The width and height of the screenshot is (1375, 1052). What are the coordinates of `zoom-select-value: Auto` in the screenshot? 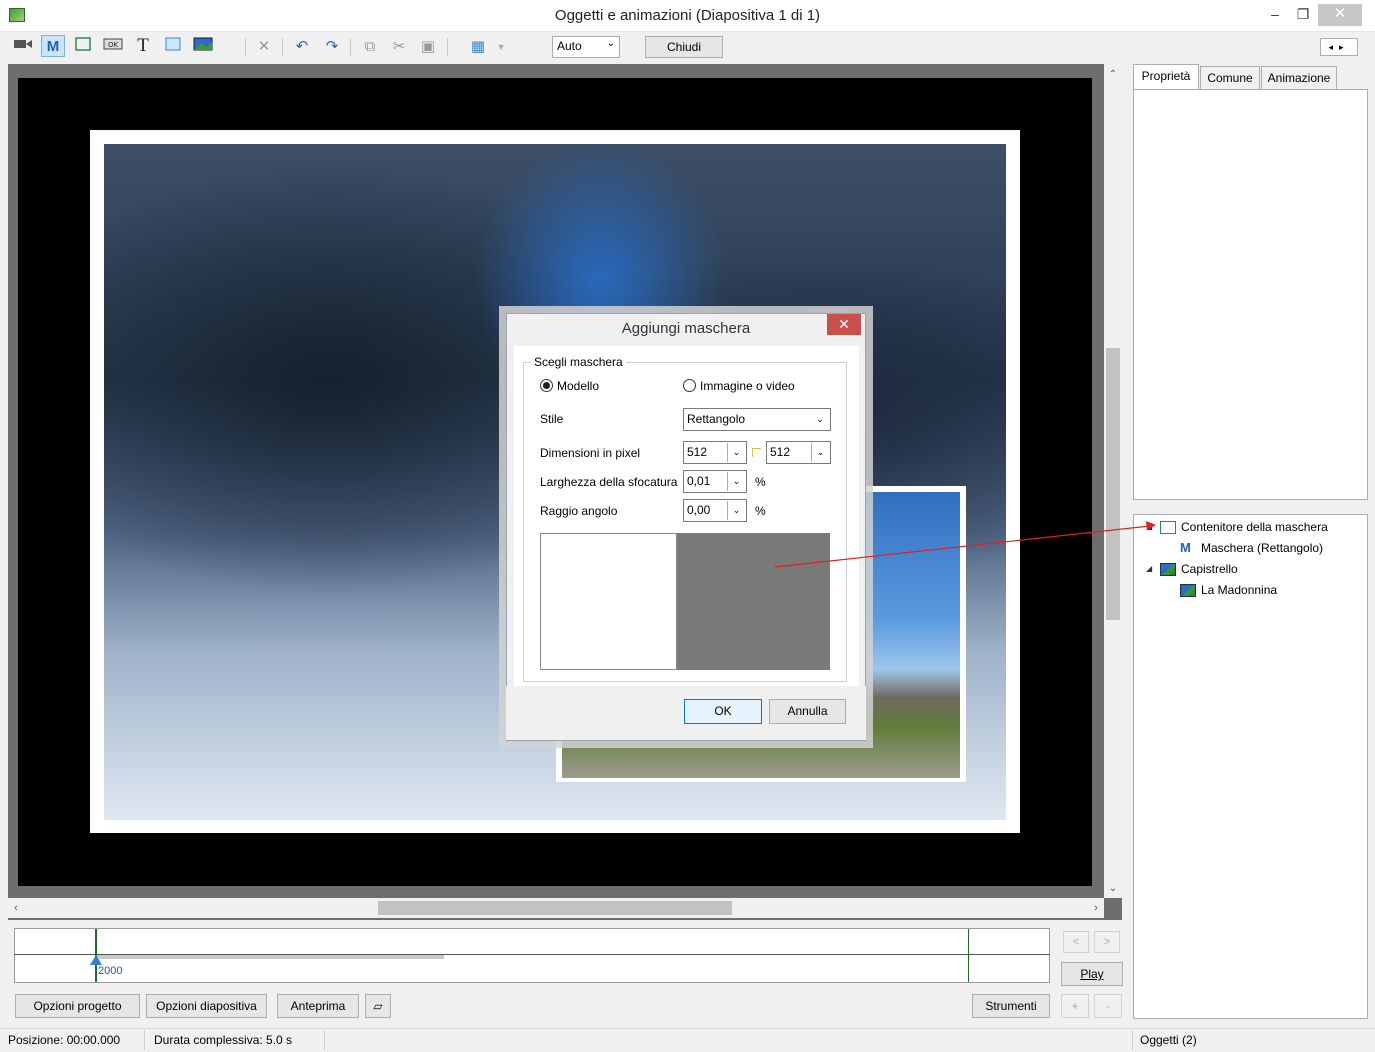 It's located at (569, 46).